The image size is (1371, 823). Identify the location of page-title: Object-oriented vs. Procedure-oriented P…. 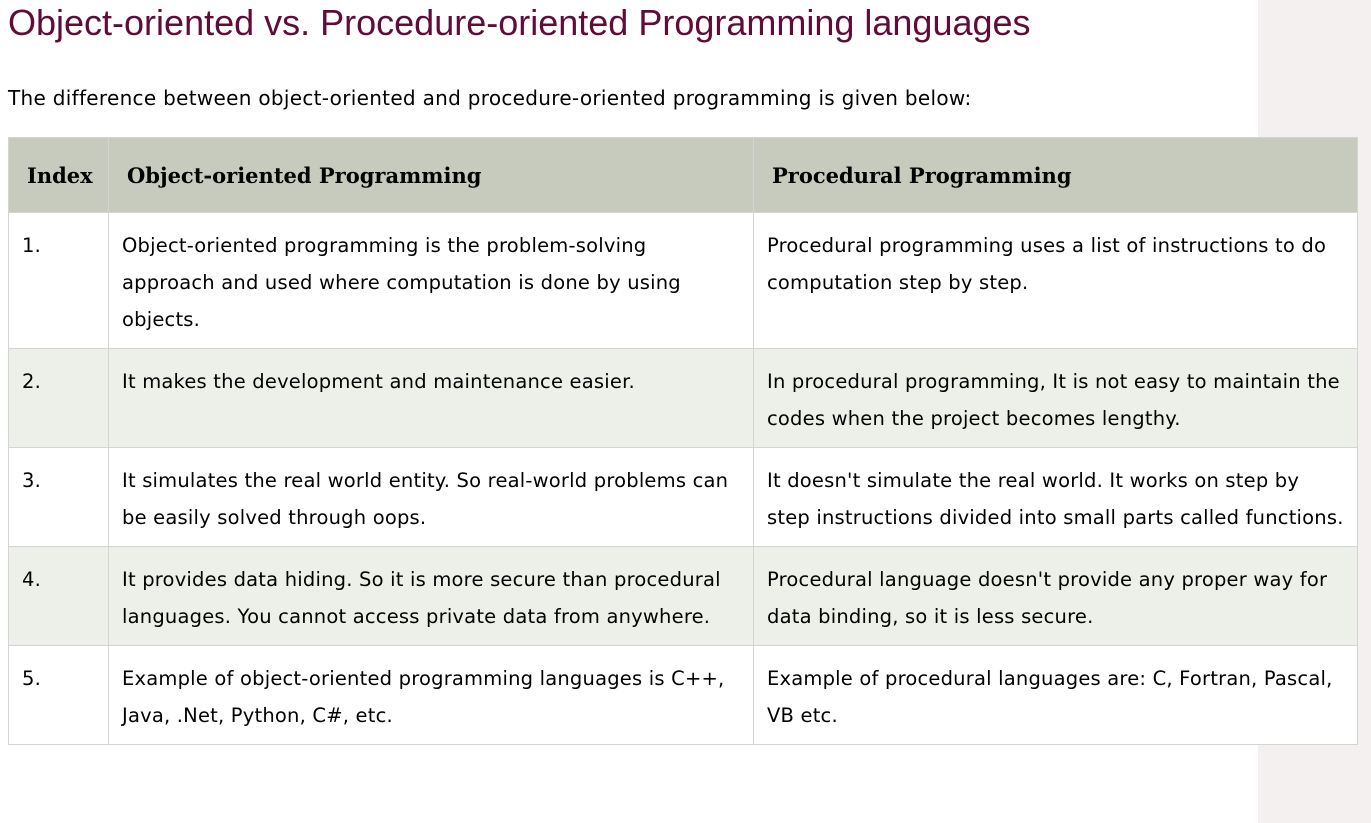
(519, 22).